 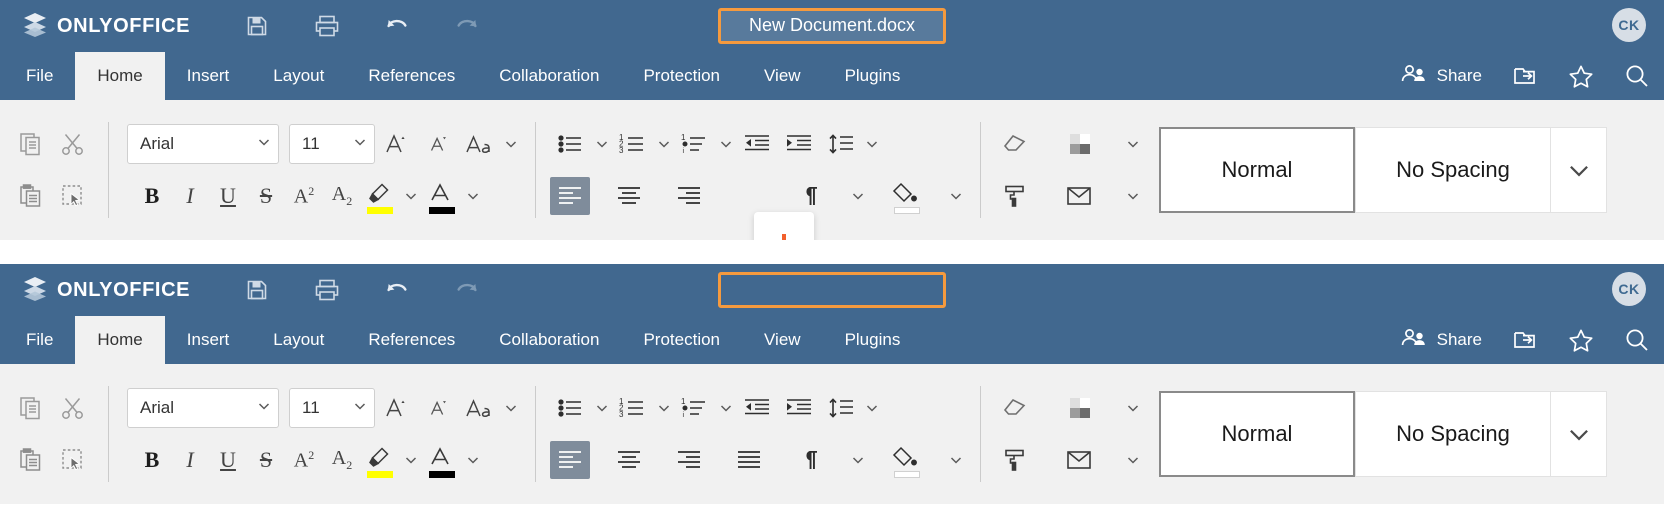 What do you see at coordinates (695, 408) in the screenshot?
I see `multilevel-list-icon: 1 i` at bounding box center [695, 408].